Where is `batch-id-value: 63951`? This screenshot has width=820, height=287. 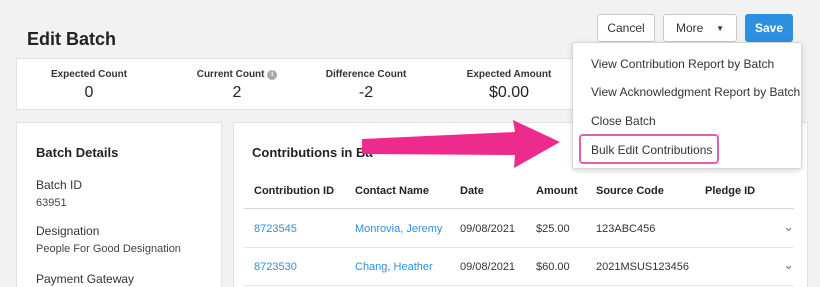
batch-id-value: 63951 is located at coordinates (51, 203).